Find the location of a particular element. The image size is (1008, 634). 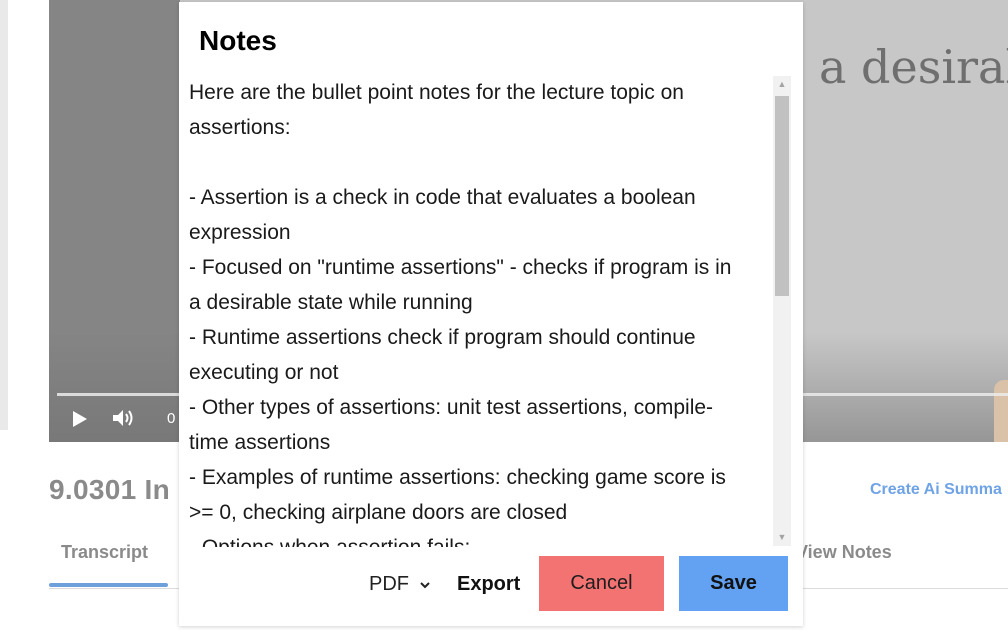

video-time: 0 is located at coordinates (171, 418).